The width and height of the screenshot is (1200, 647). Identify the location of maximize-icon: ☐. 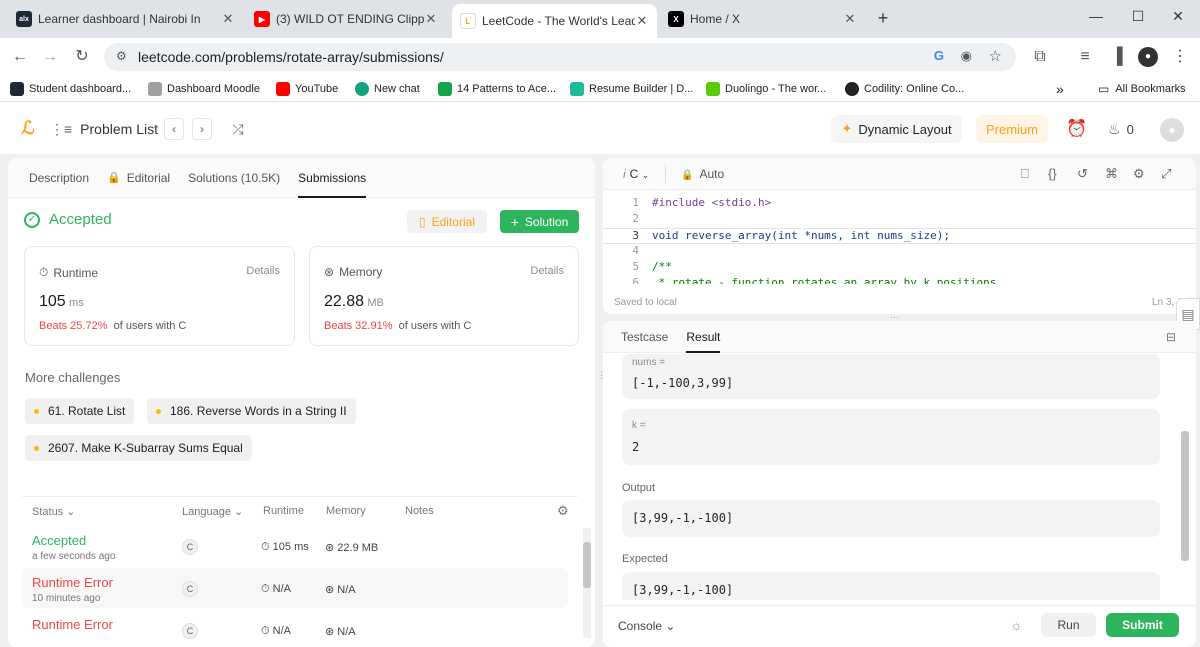
(1138, 16).